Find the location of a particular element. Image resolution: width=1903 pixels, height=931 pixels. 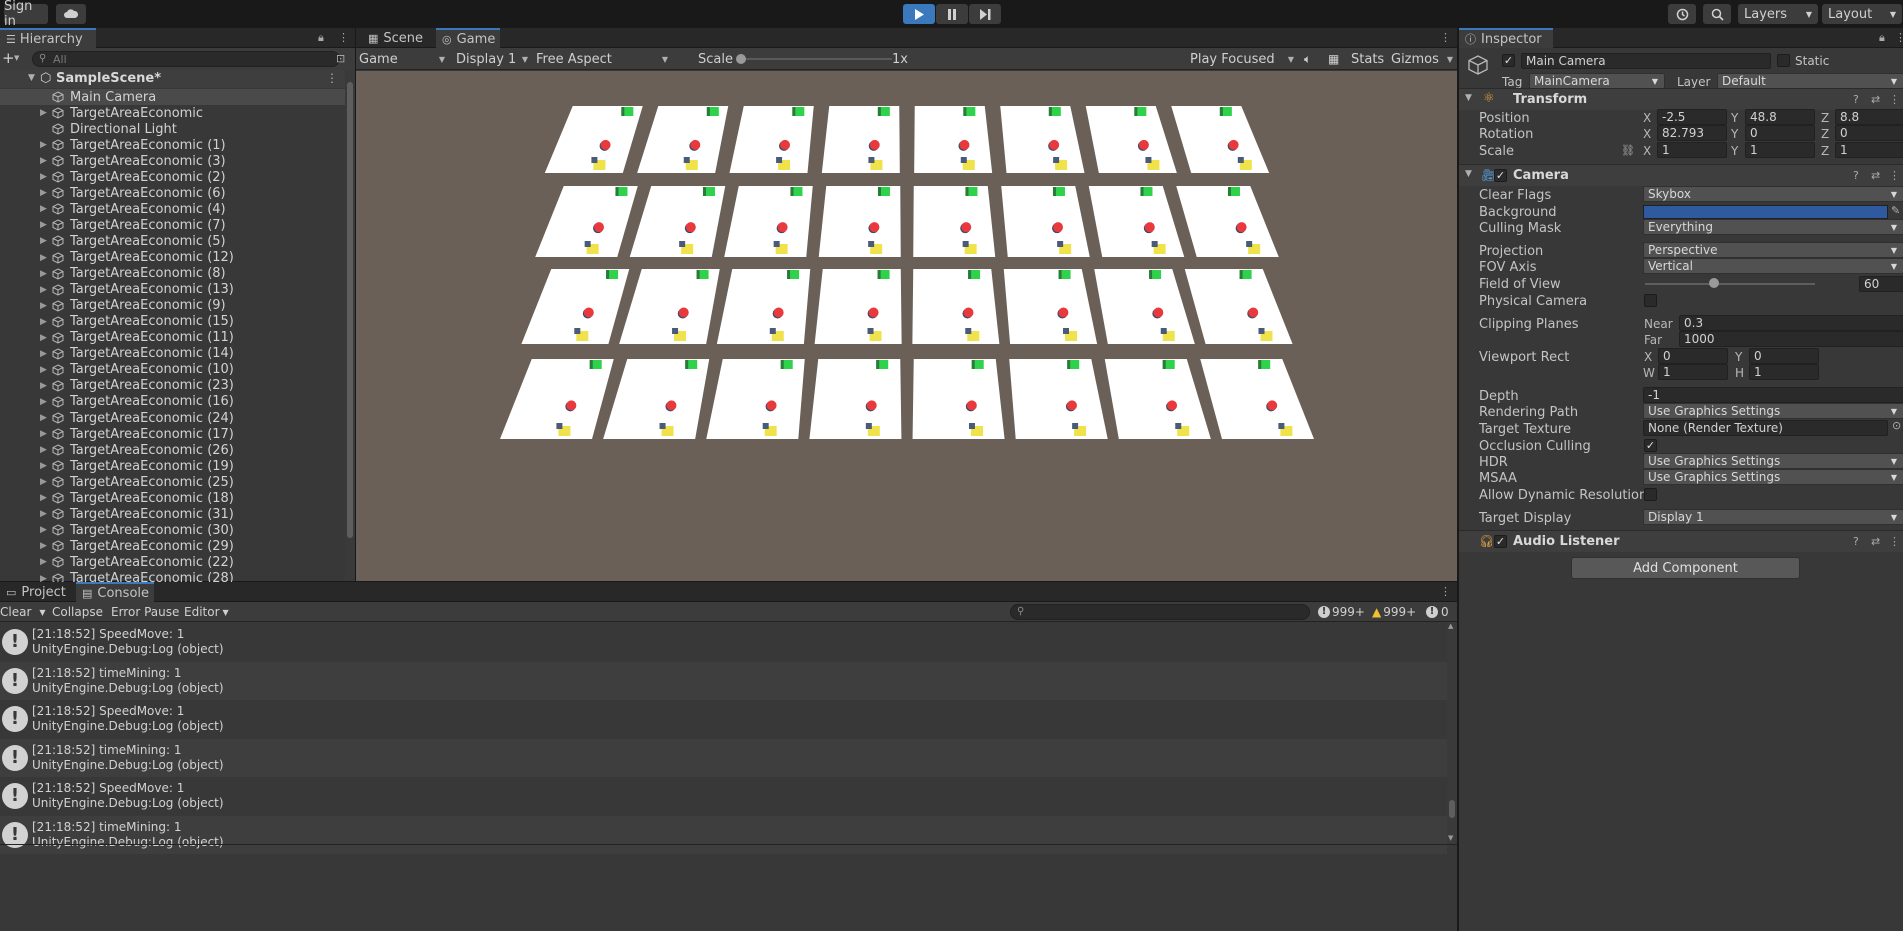

hierarchy-item: ▶ TargetAreaEconomic (1) is located at coordinates (172, 145).